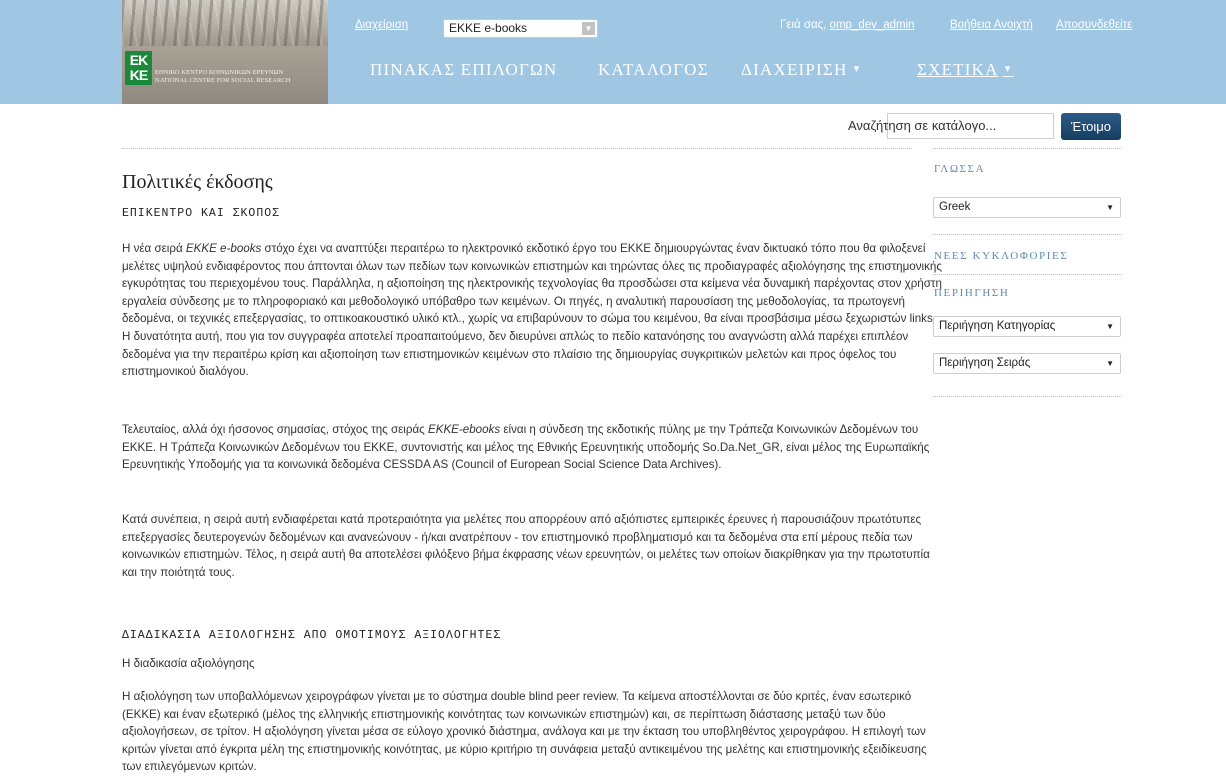 The width and height of the screenshot is (1226, 779). I want to click on nav-catalog: ΚΑΤΑΛΟΓΟΣ, so click(653, 70).